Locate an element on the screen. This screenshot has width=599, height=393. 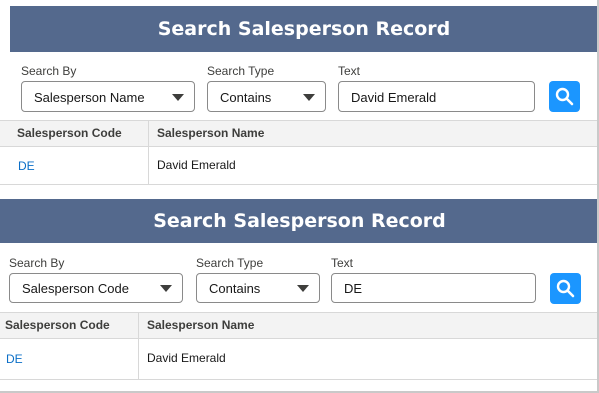
text-input-value: David Emerald is located at coordinates (394, 97).